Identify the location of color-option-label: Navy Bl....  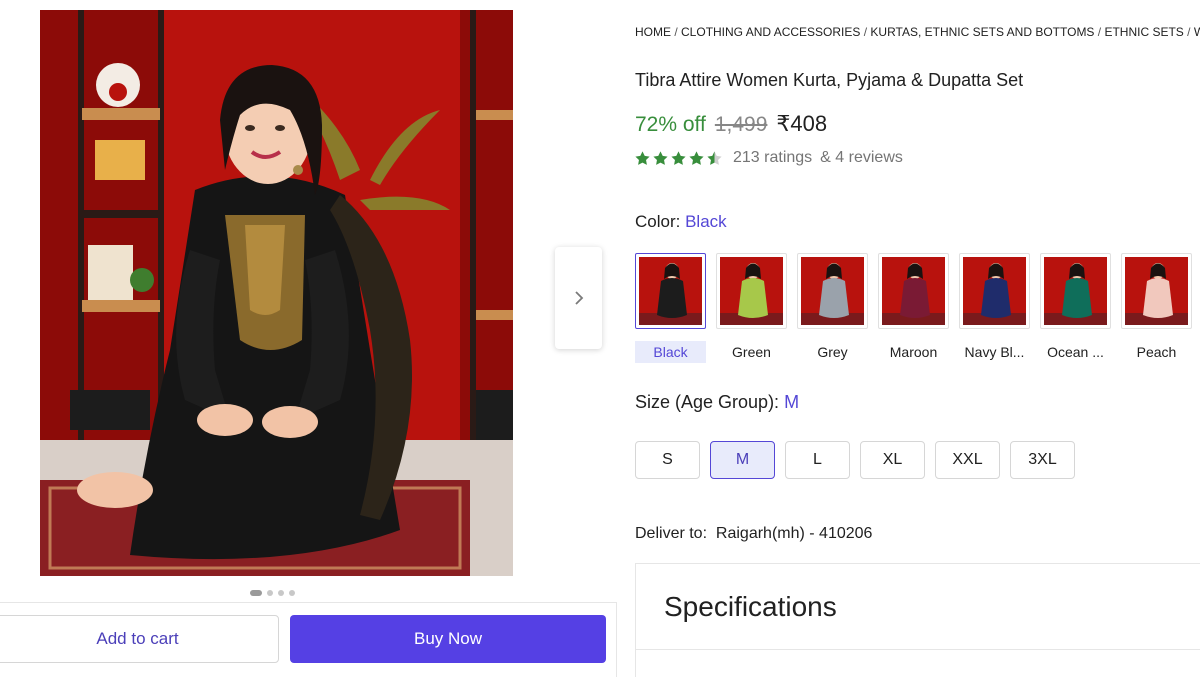
(994, 352).